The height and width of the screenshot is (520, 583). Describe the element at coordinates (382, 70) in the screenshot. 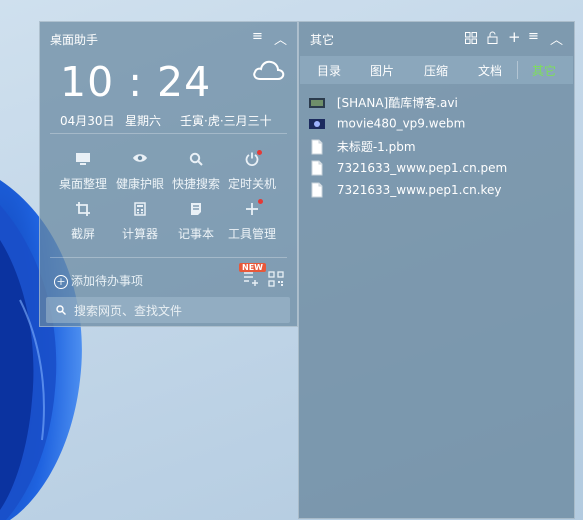

I see `tab-images: 图片` at that location.